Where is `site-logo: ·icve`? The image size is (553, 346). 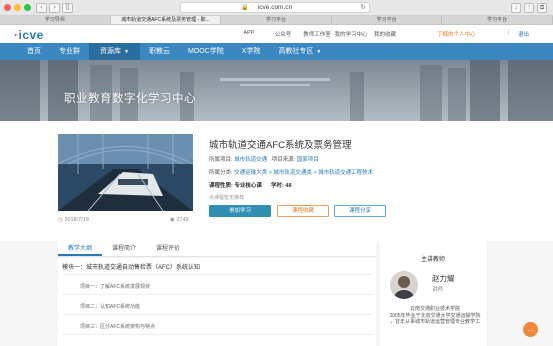
site-logo: ·icve is located at coordinates (29, 35).